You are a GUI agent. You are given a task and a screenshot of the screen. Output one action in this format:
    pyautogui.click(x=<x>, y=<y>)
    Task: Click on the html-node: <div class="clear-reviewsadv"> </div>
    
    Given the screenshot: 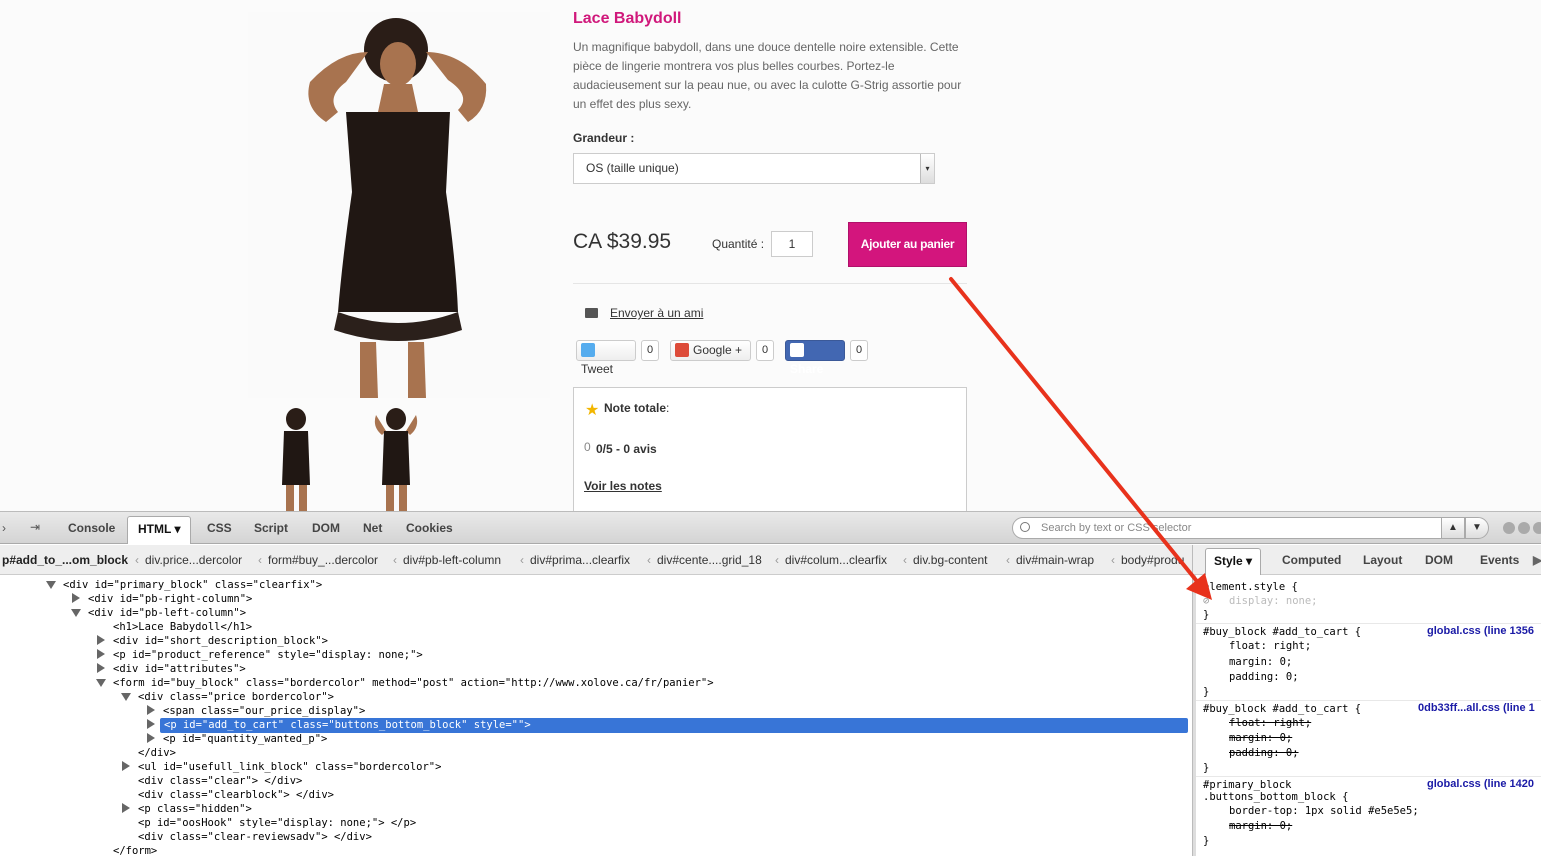 What is the action you would take?
    pyautogui.click(x=255, y=837)
    